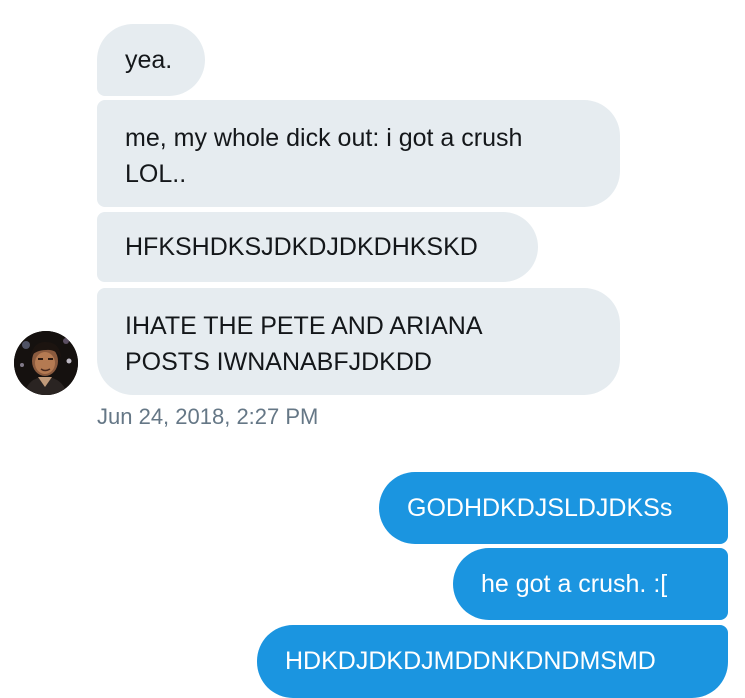 The height and width of the screenshot is (698, 745). What do you see at coordinates (151, 60) in the screenshot?
I see `incoming-message: yea.` at bounding box center [151, 60].